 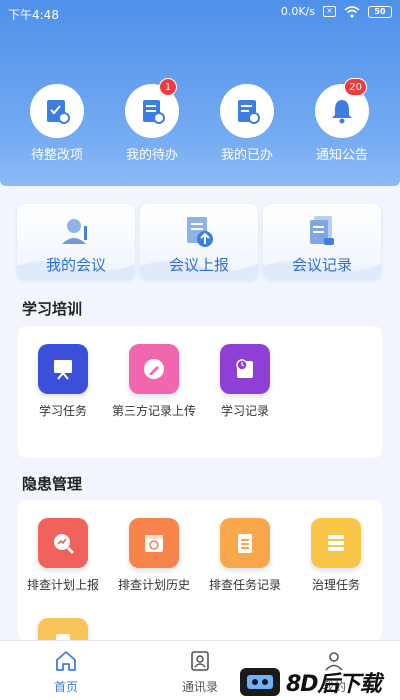 What do you see at coordinates (297, 11) in the screenshot?
I see `network-speed: 0.0K/s` at bounding box center [297, 11].